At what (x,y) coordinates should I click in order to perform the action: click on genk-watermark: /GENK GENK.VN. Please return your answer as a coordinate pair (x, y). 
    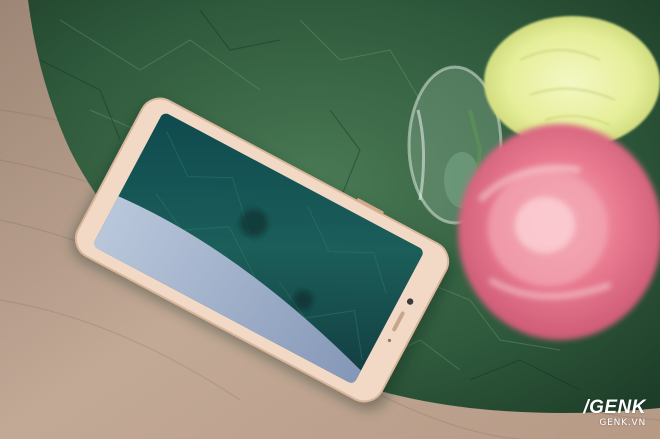
    Looking at the image, I should click on (614, 413).